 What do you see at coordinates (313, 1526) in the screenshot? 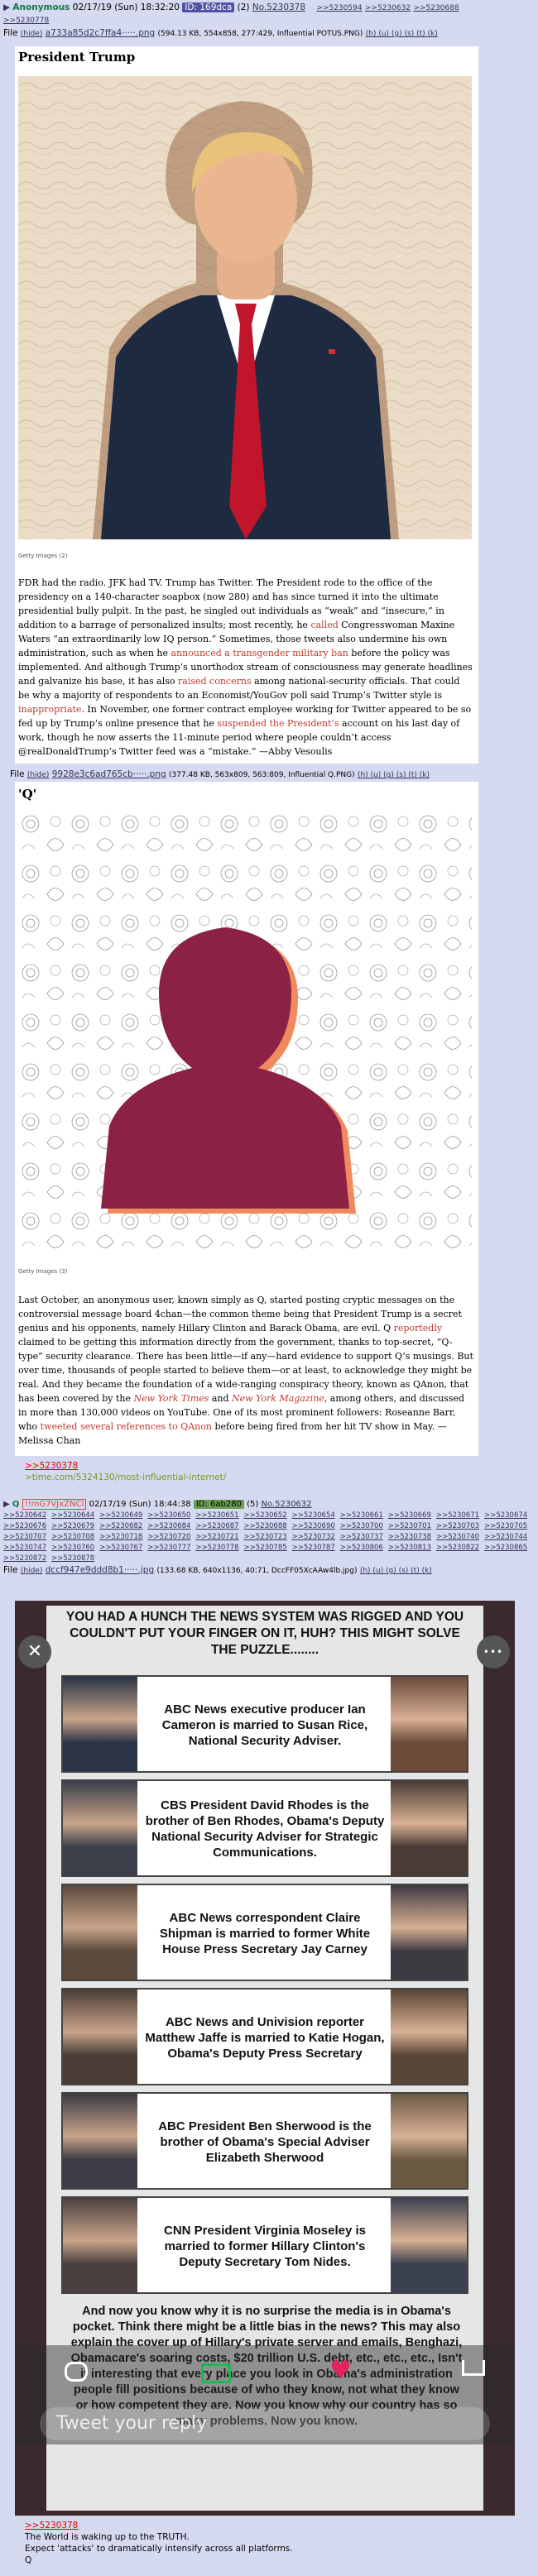
I see `backlink: >>5230690` at bounding box center [313, 1526].